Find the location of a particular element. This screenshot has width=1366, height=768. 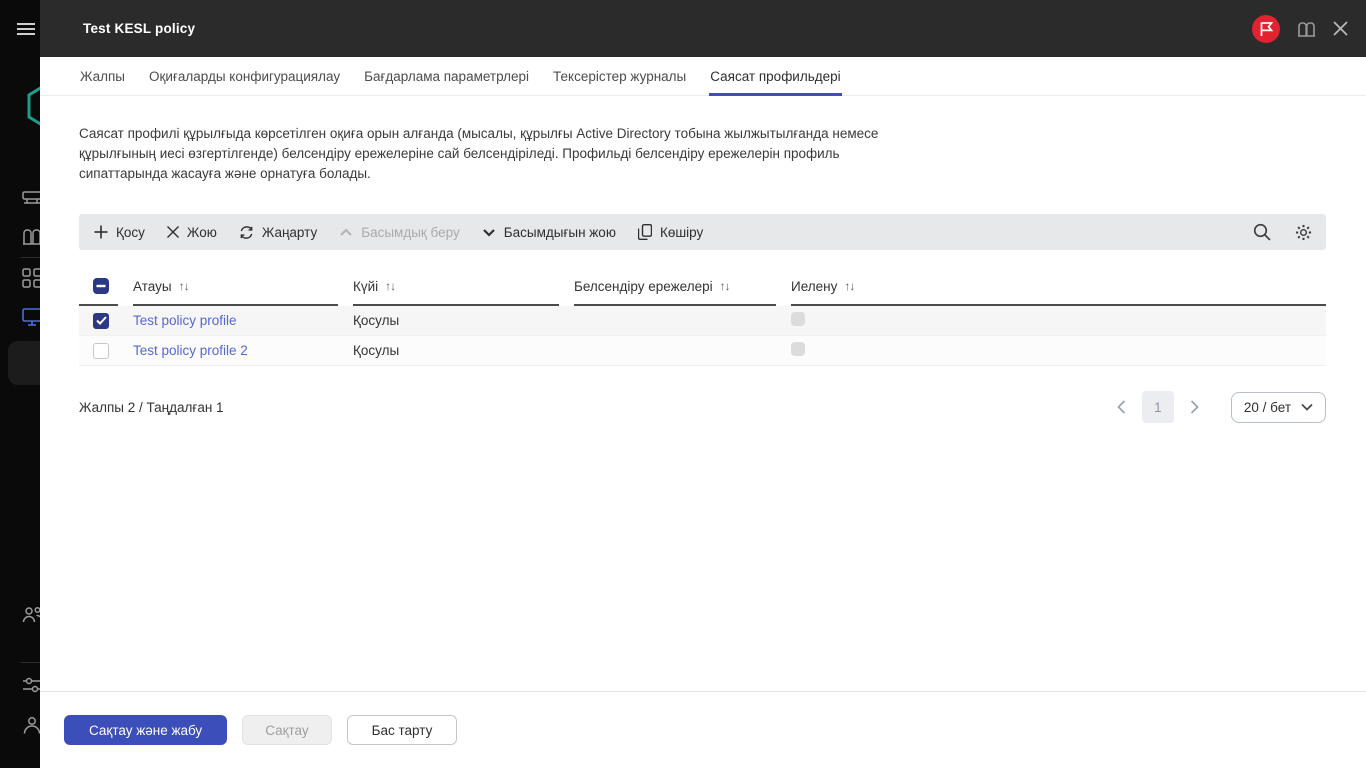

sidebar-item-account-icon is located at coordinates (31, 725).